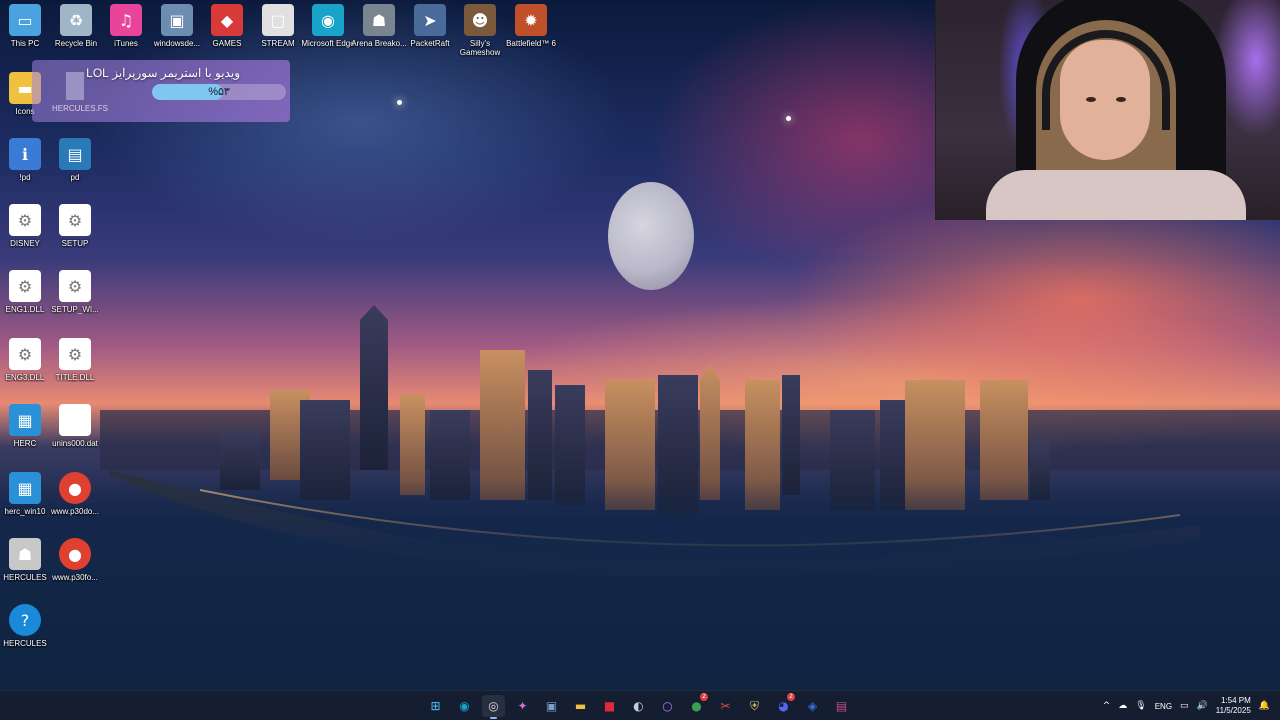 The height and width of the screenshot is (720, 1280). I want to click on clock-date: 11/5/2025, so click(1233, 710).